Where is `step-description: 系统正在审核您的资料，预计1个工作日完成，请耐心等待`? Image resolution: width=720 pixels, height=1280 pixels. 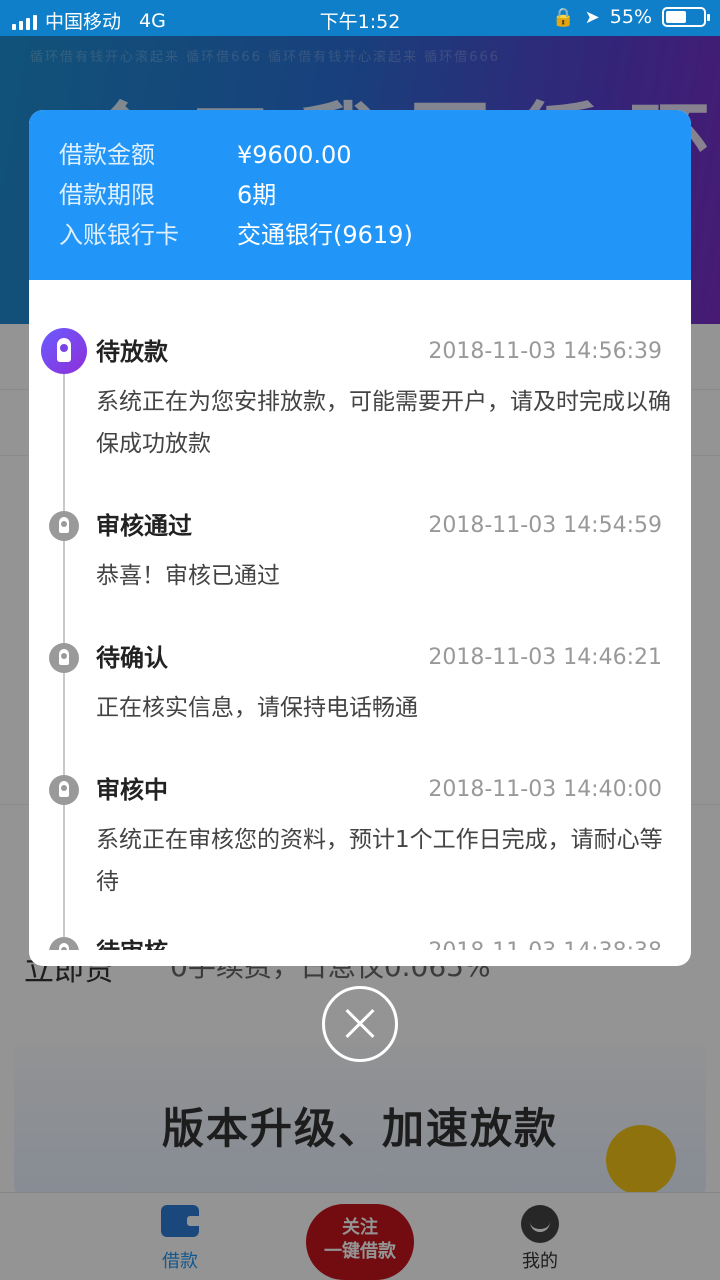 step-description: 系统正在审核您的资料，预计1个工作日完成，请耐心等待 is located at coordinates (379, 861).